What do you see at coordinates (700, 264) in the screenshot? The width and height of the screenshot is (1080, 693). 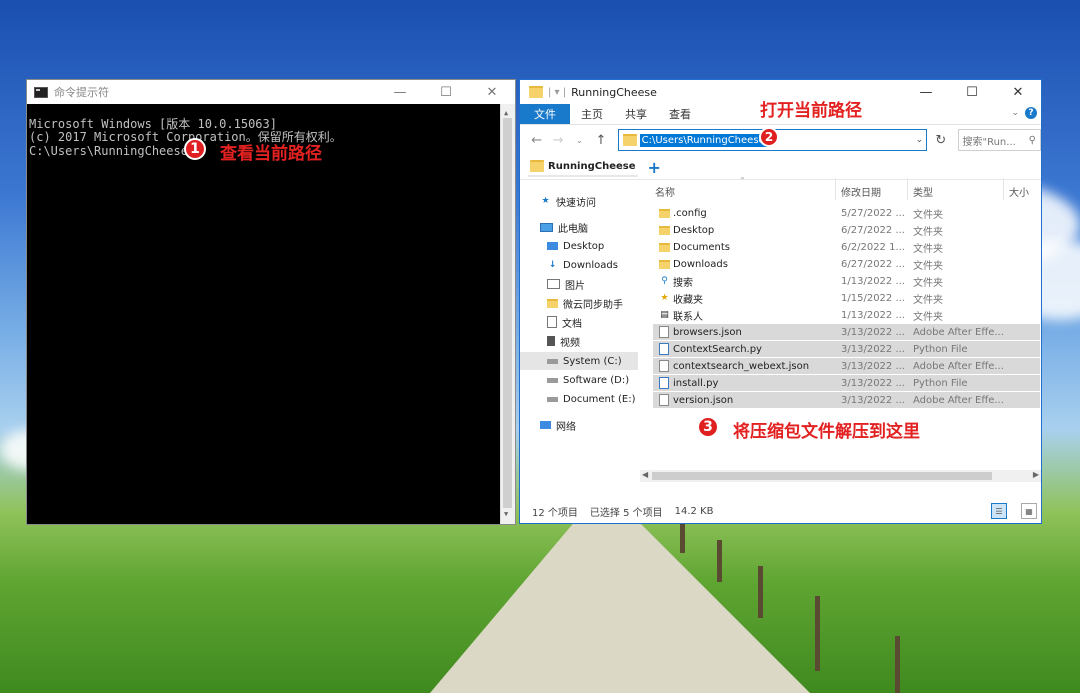 I see `file-name: Downloads` at bounding box center [700, 264].